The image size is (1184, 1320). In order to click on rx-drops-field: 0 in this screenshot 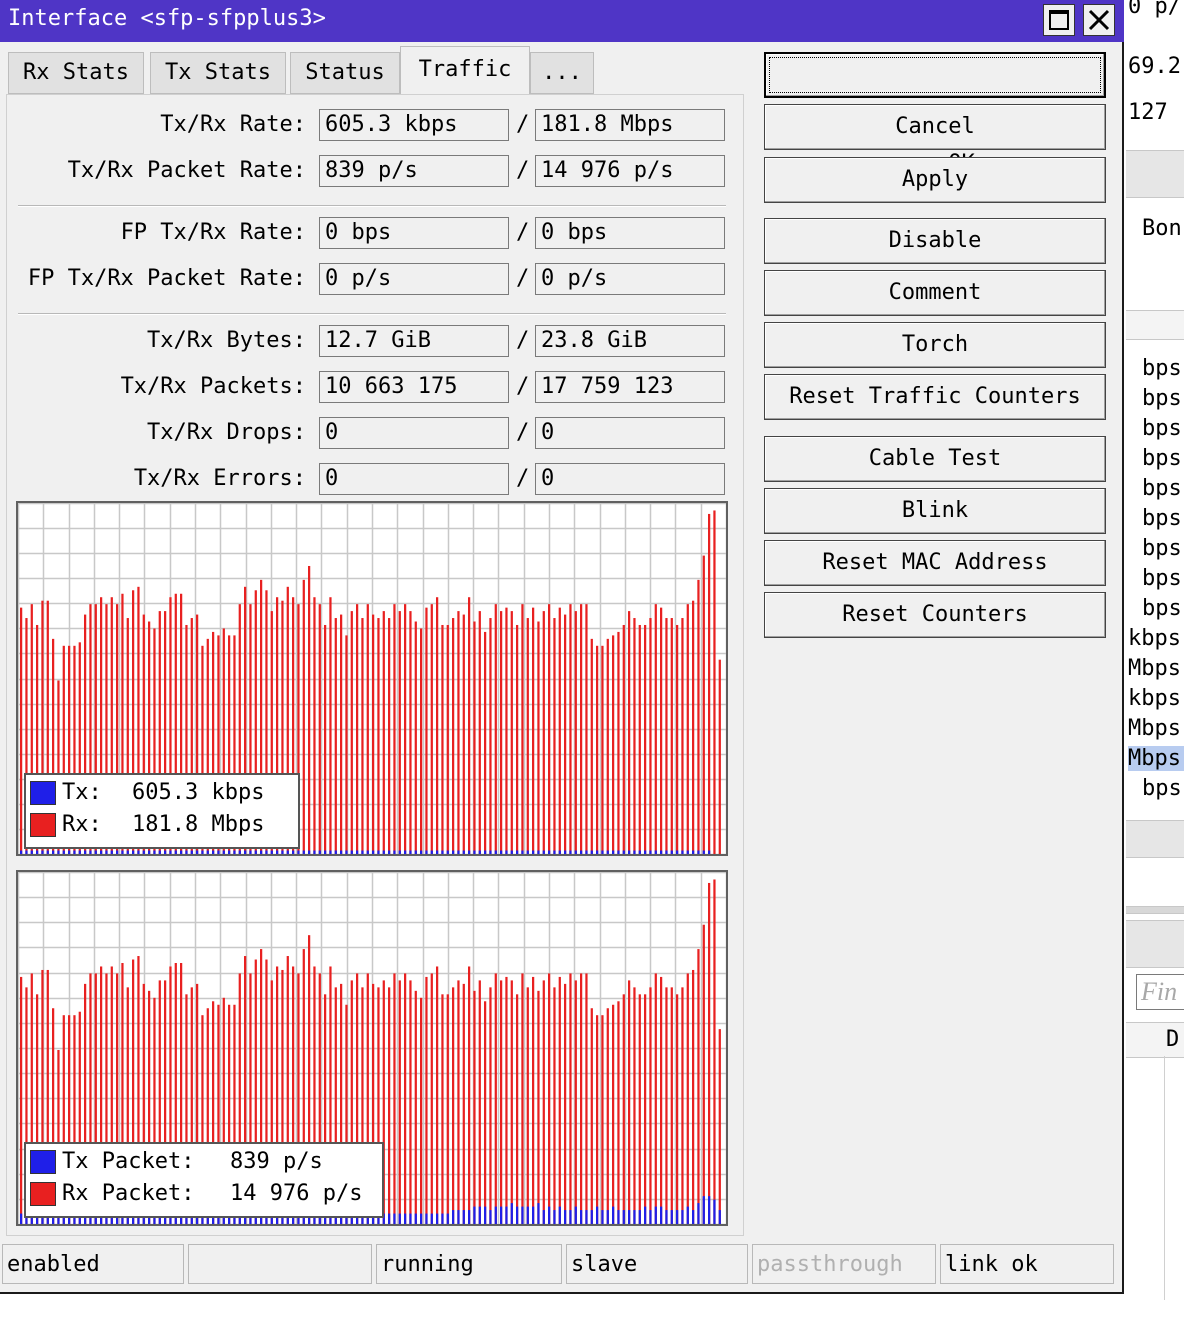, I will do `click(630, 433)`.